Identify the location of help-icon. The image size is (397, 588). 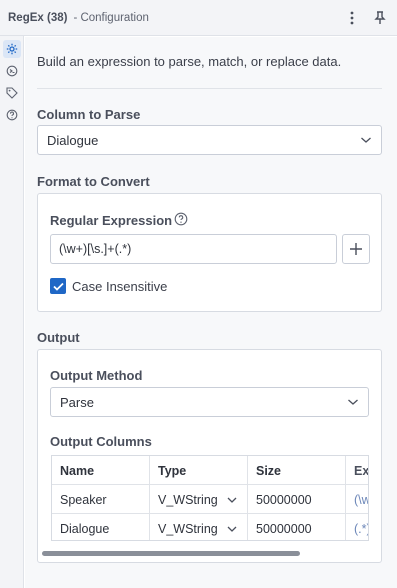
(181, 219).